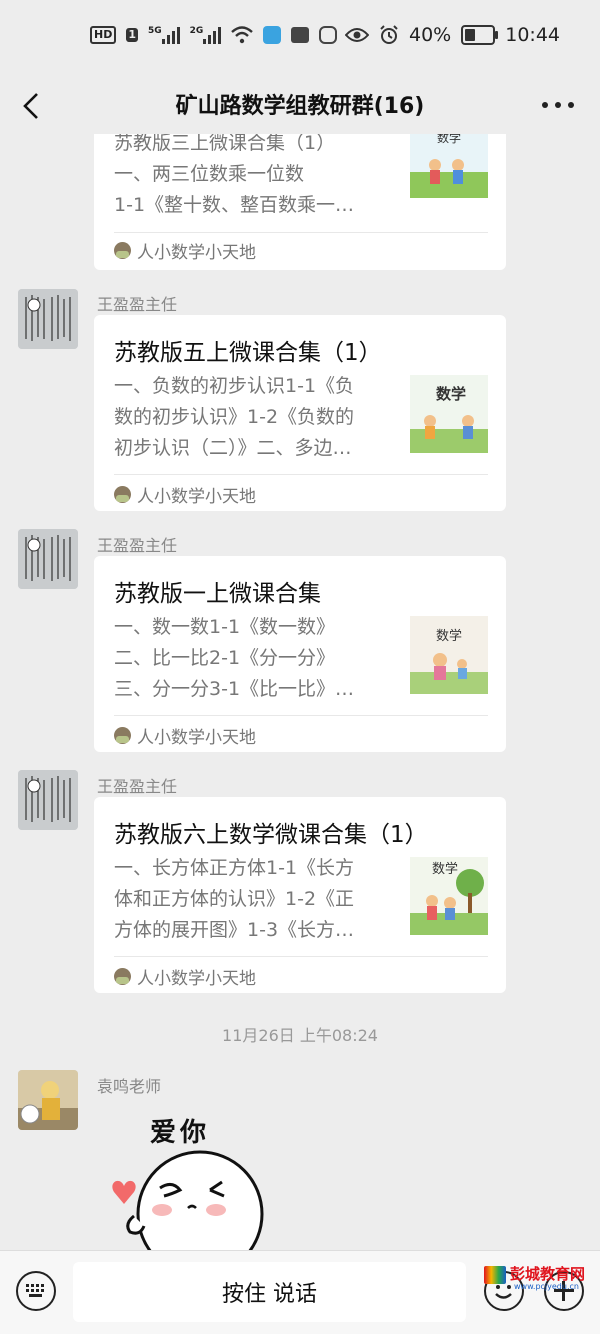 This screenshot has height=1334, width=600. What do you see at coordinates (225, 144) in the screenshot?
I see `card-title: 苏教版三上微课合集（1）` at bounding box center [225, 144].